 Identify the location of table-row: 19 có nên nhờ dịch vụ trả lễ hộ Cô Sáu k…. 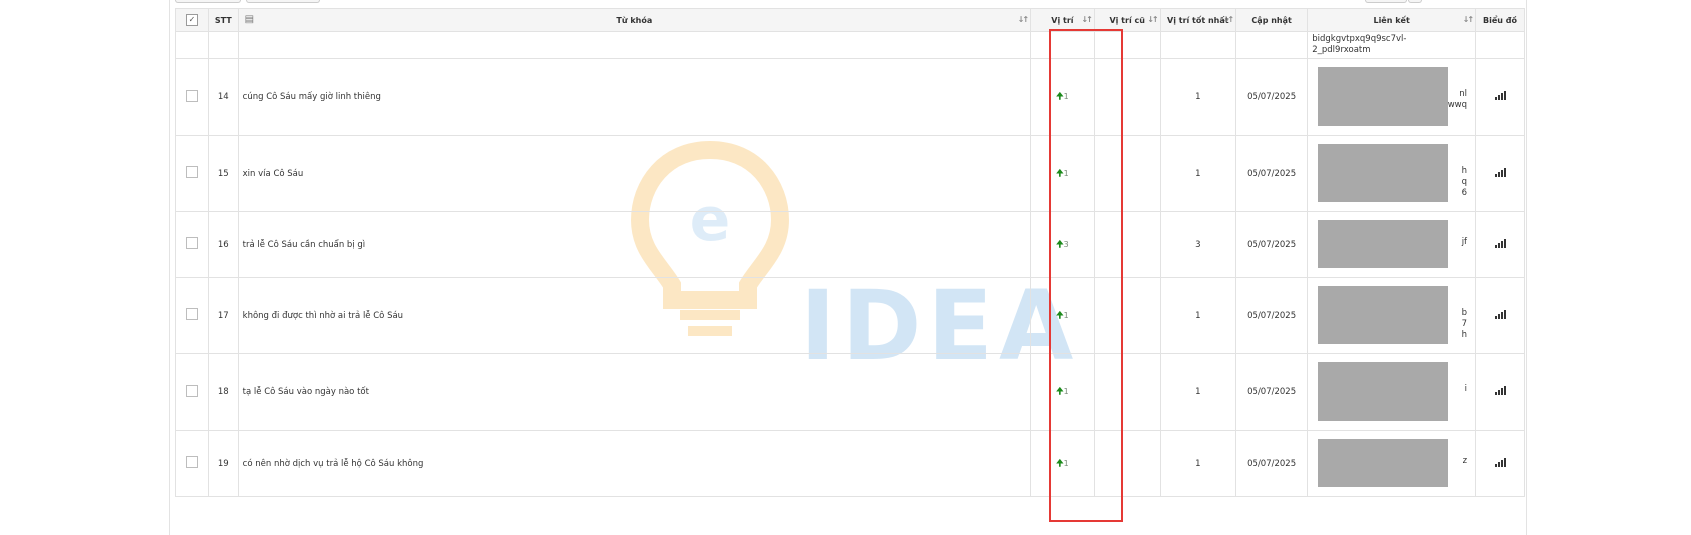
(850, 463).